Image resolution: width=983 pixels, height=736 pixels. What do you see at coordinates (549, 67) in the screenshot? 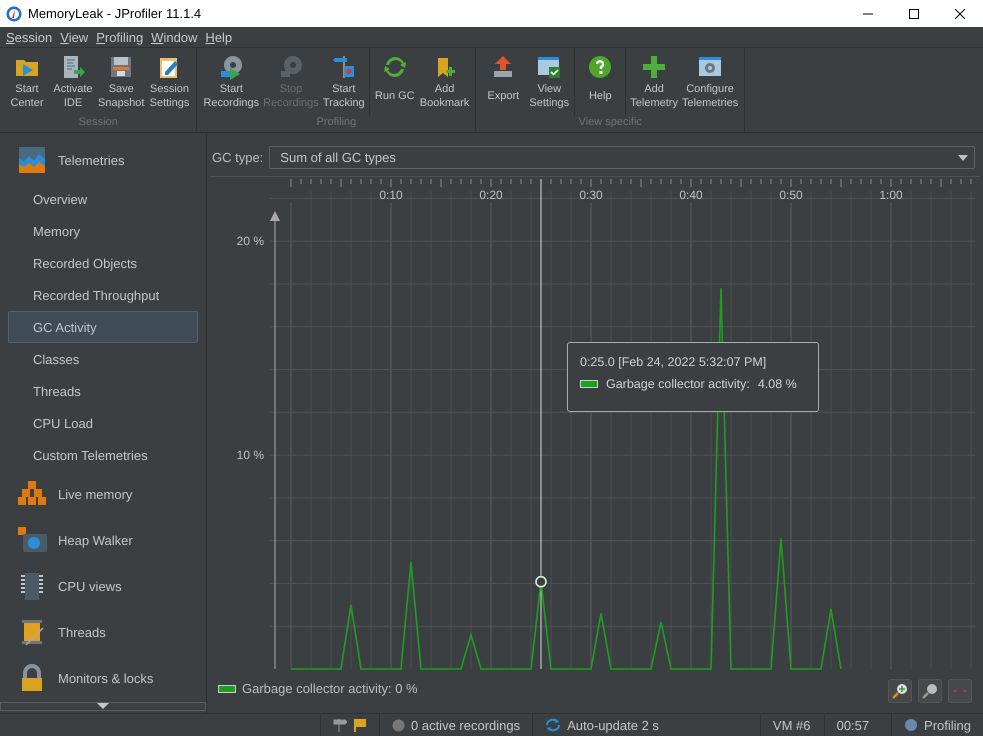
I see `window-check-icon` at bounding box center [549, 67].